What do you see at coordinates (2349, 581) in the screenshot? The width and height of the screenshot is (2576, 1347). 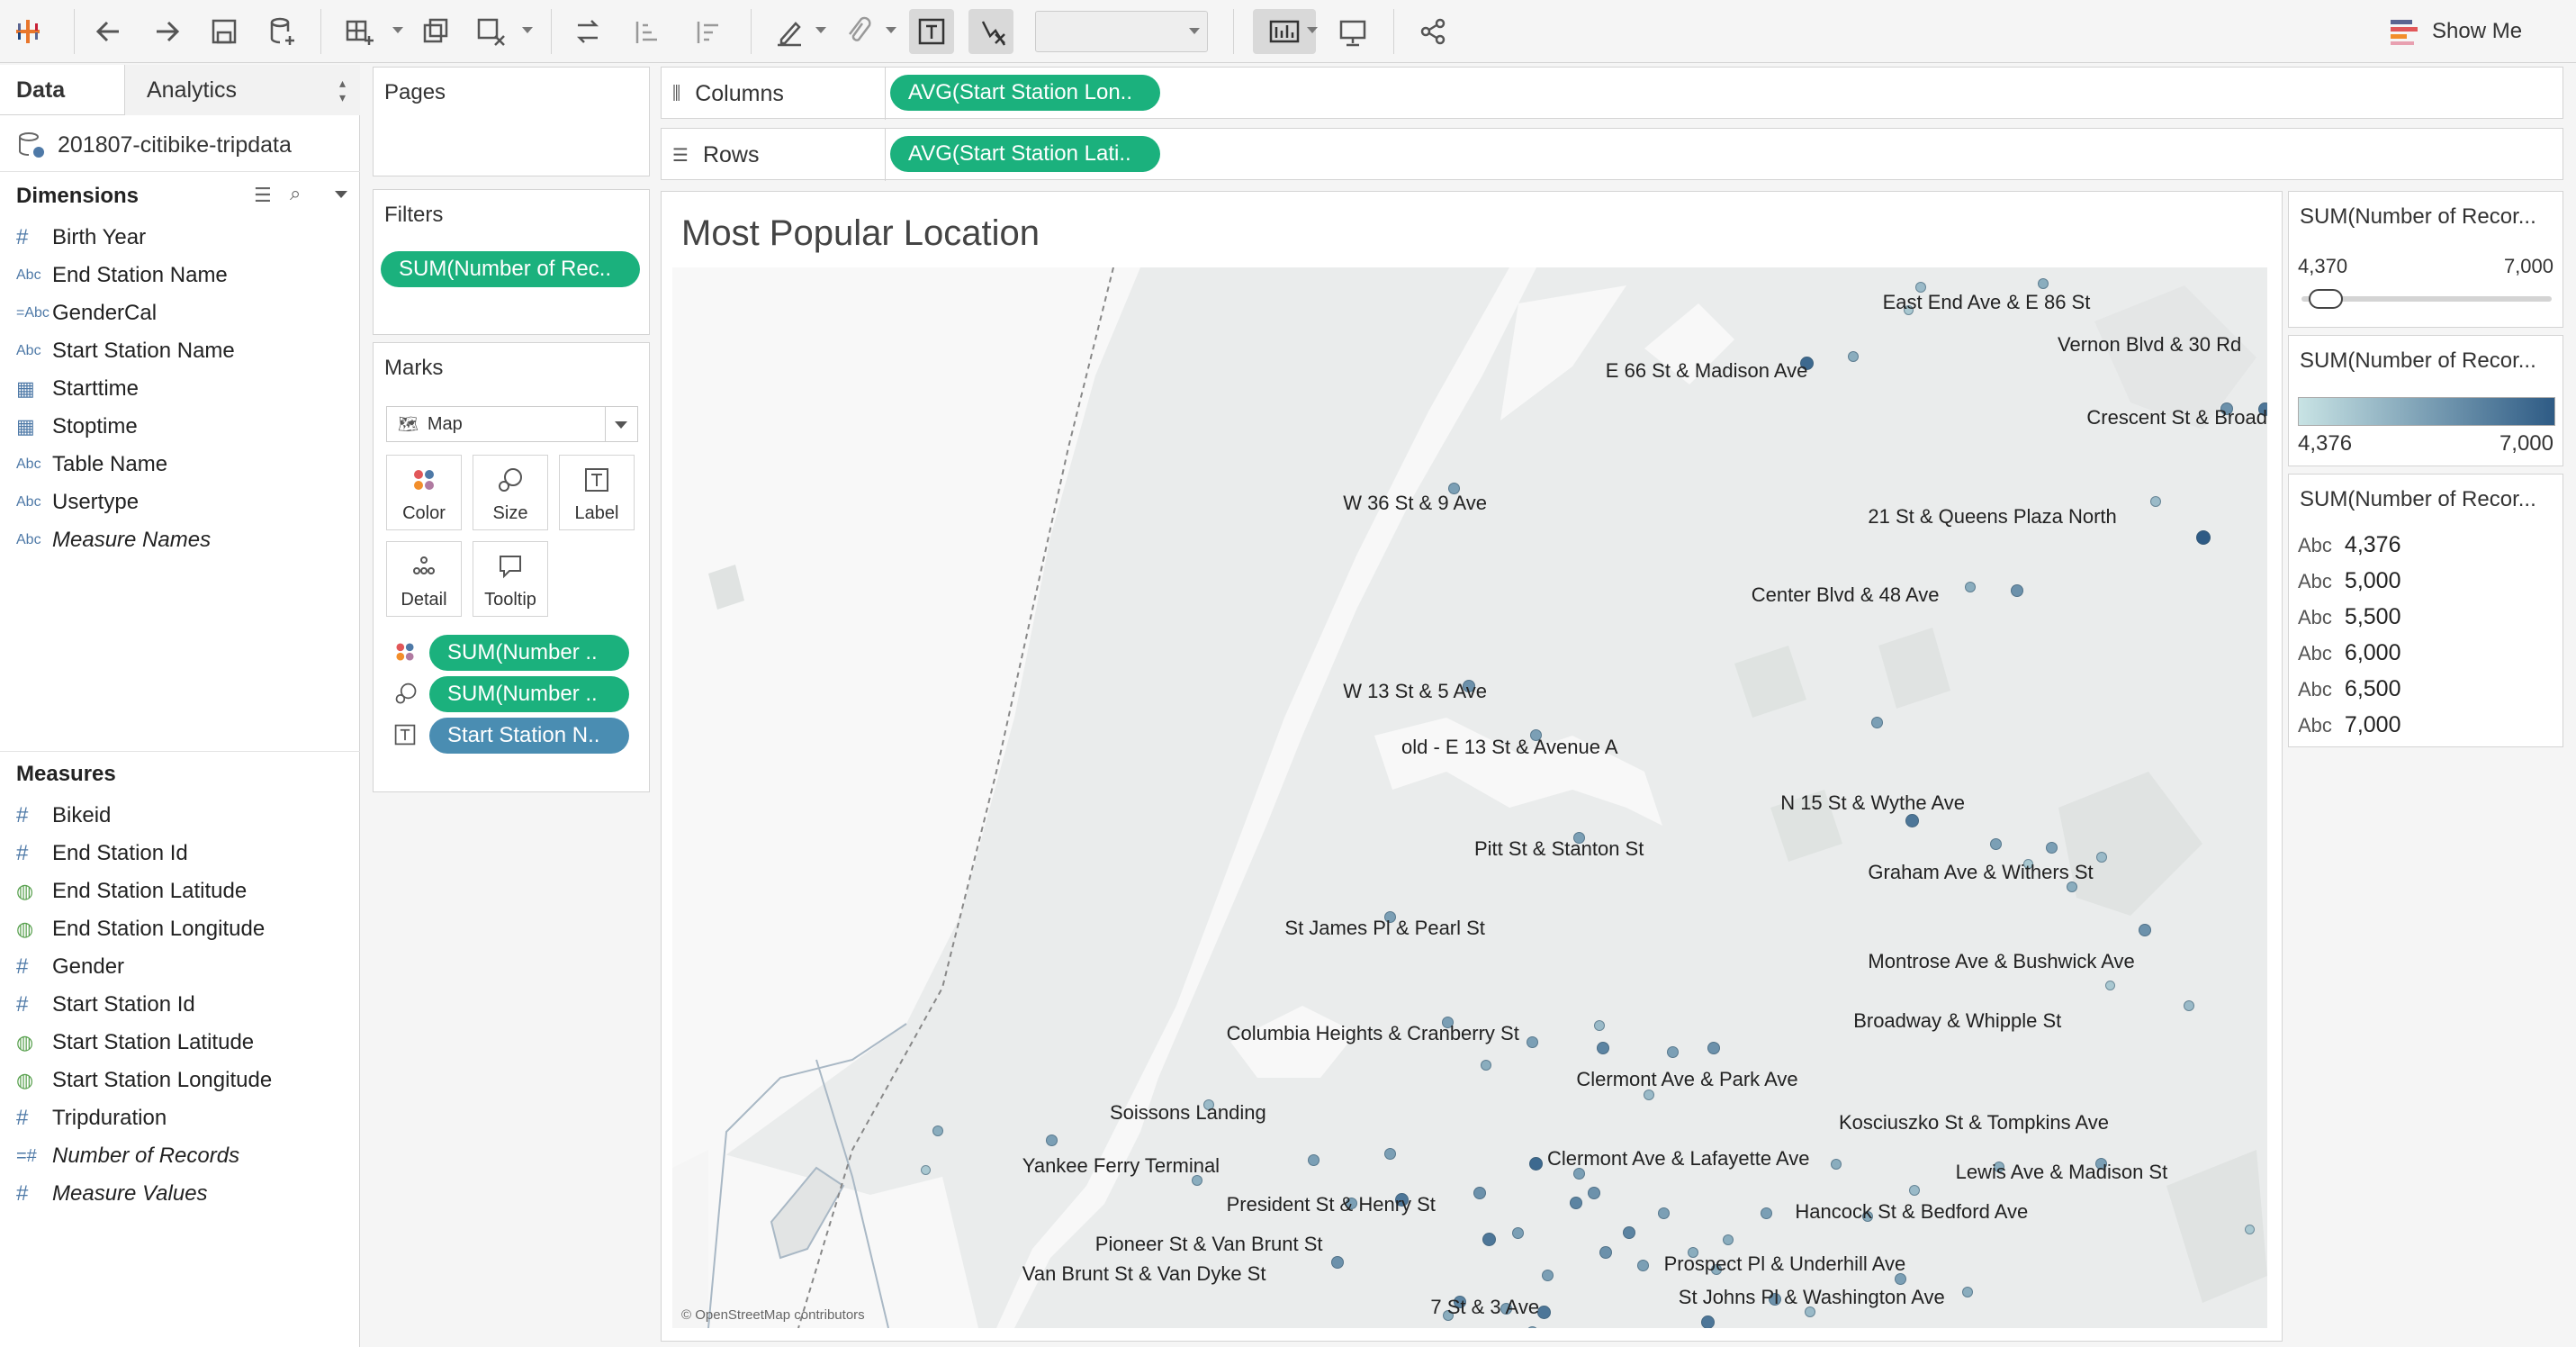 I see `size-legend-item: Abc 5,000` at bounding box center [2349, 581].